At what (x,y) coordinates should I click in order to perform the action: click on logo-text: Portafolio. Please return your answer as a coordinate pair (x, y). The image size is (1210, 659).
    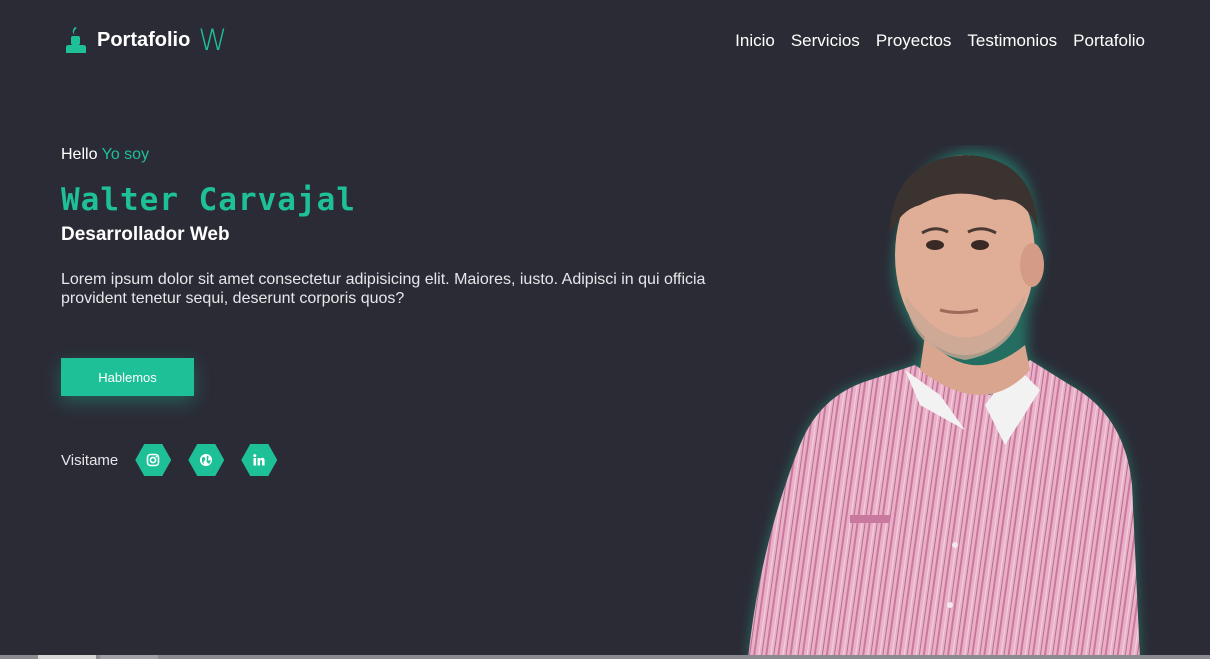
    Looking at the image, I should click on (144, 39).